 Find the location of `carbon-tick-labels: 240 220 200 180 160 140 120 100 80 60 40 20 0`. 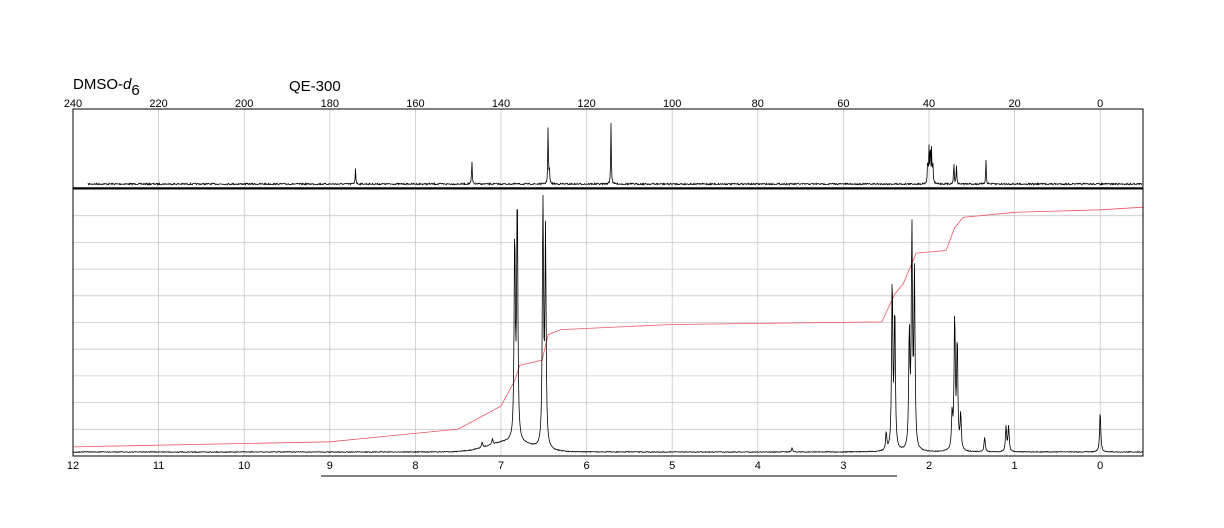

carbon-tick-labels: 240 220 200 180 160 140 120 100 80 60 40 20 0 is located at coordinates (583, 104).